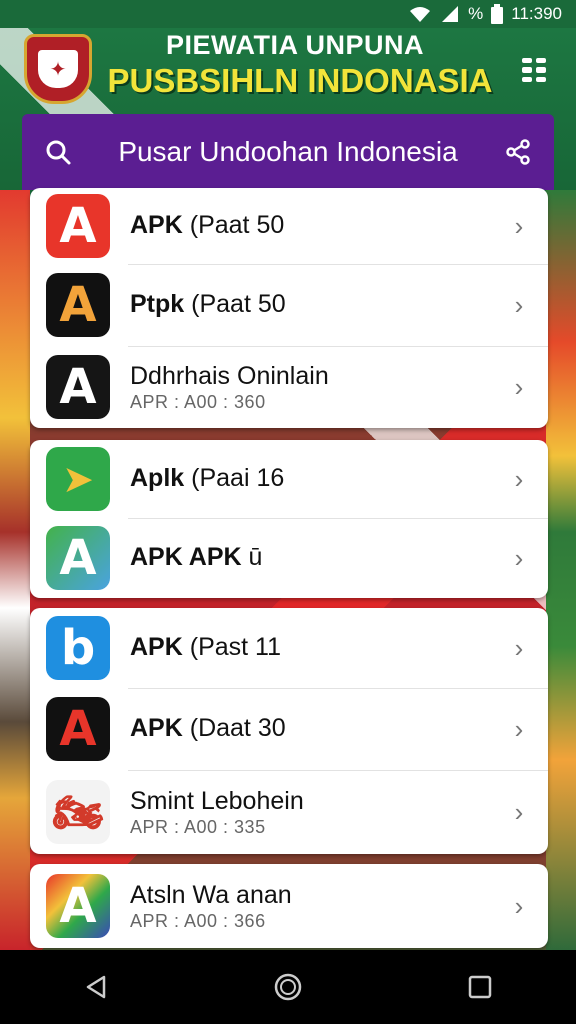  I want to click on search-bar-title: Pusar Undoohan Indonesia, so click(288, 151).